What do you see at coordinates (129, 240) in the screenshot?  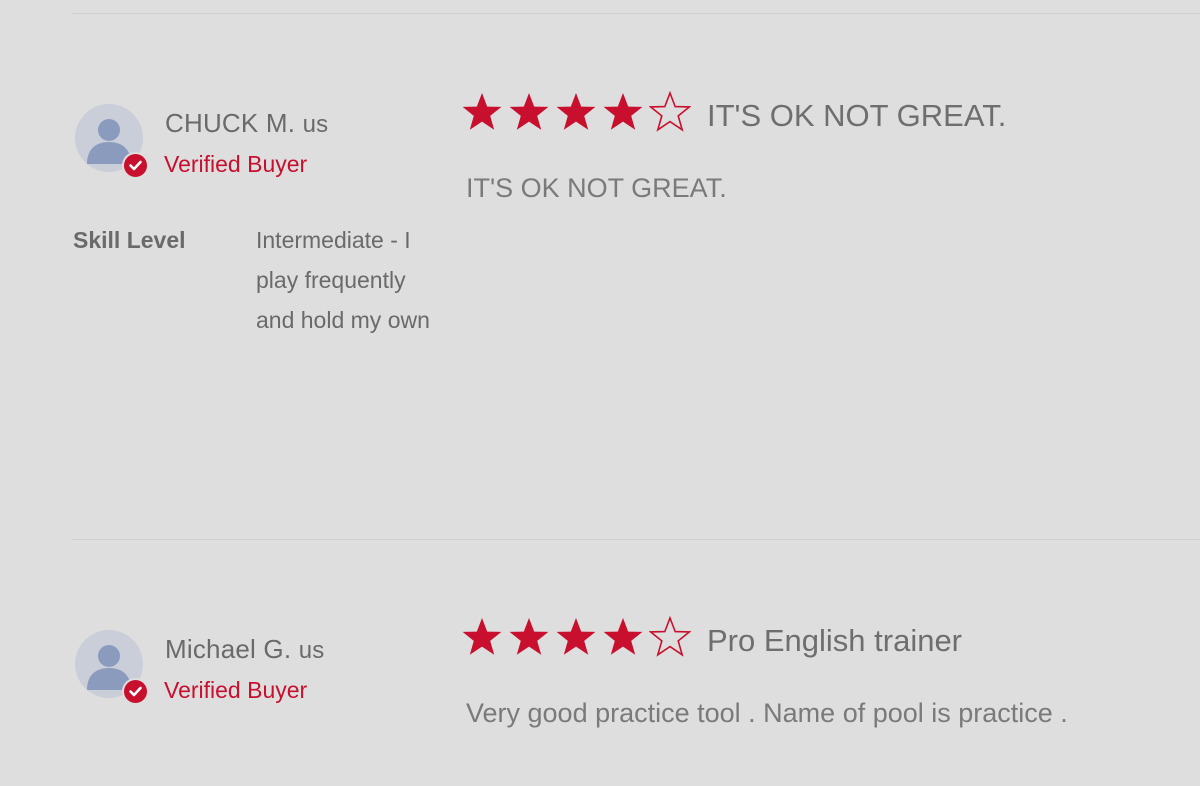 I see `skill-level-label: Skill Level` at bounding box center [129, 240].